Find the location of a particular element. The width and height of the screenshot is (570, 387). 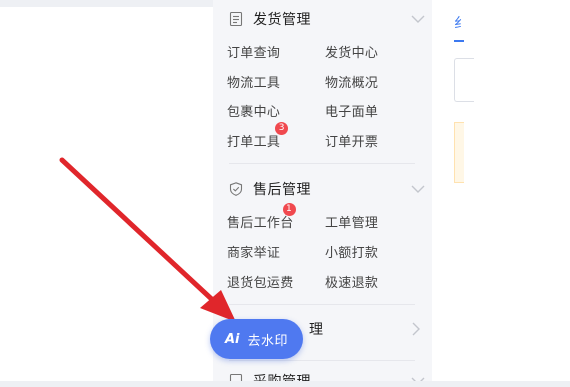

shield-check-icon is located at coordinates (236, 189).